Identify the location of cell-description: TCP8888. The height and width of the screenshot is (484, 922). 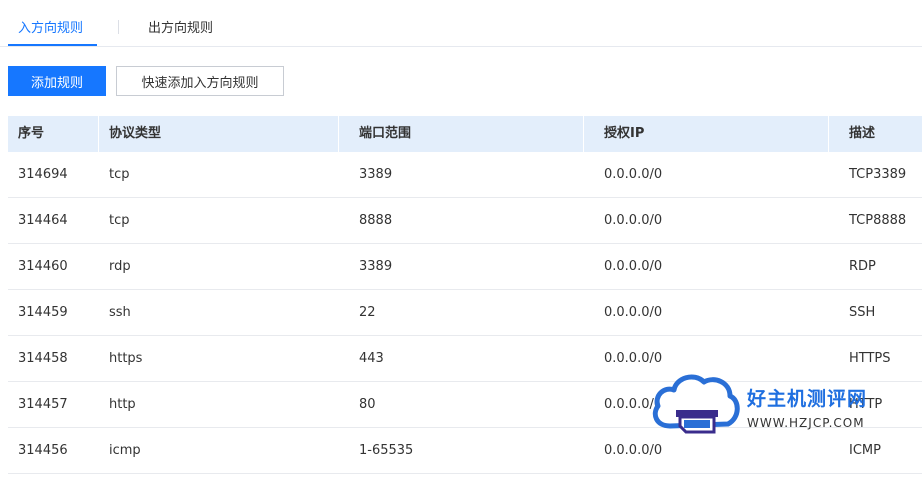
(878, 220).